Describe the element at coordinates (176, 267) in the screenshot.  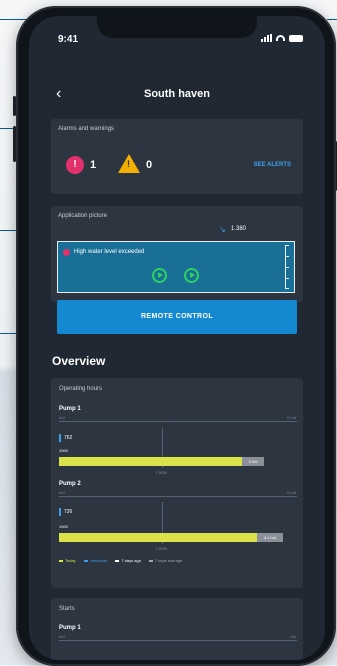
I see `application-picture: High water level exceeded` at that location.